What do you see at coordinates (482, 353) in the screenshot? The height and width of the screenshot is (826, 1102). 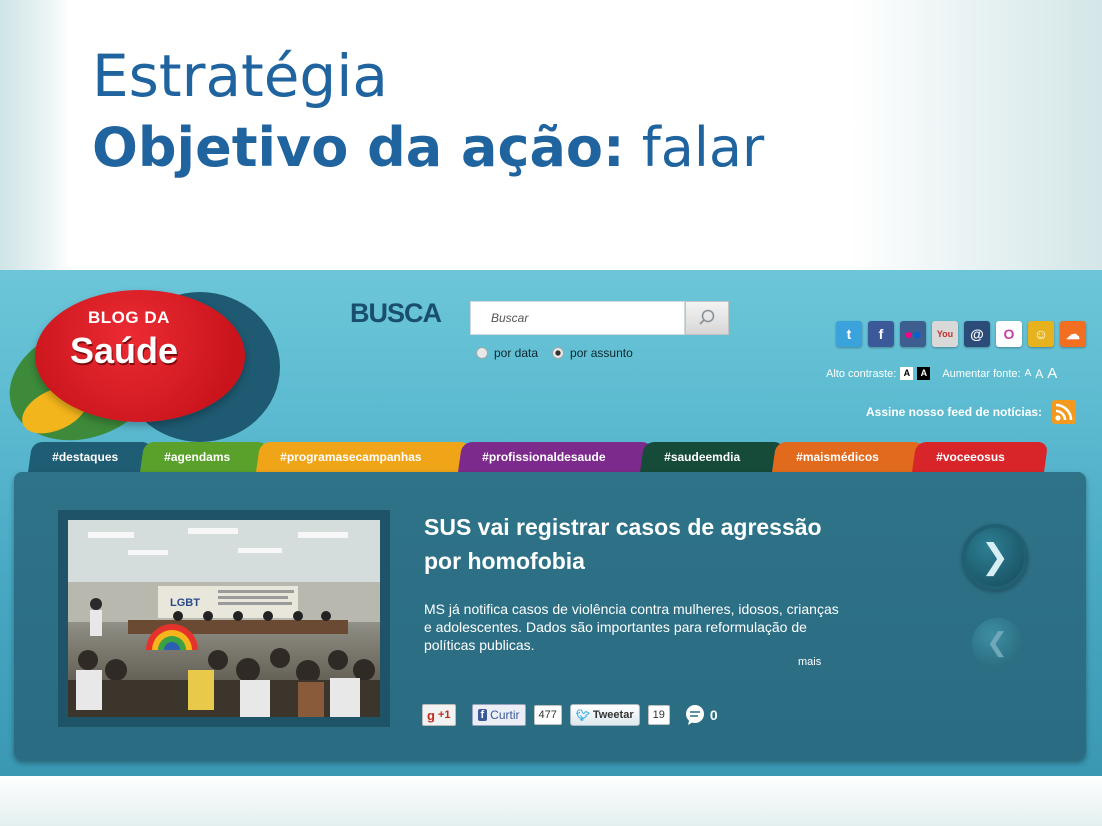 I see `radio-indicator` at bounding box center [482, 353].